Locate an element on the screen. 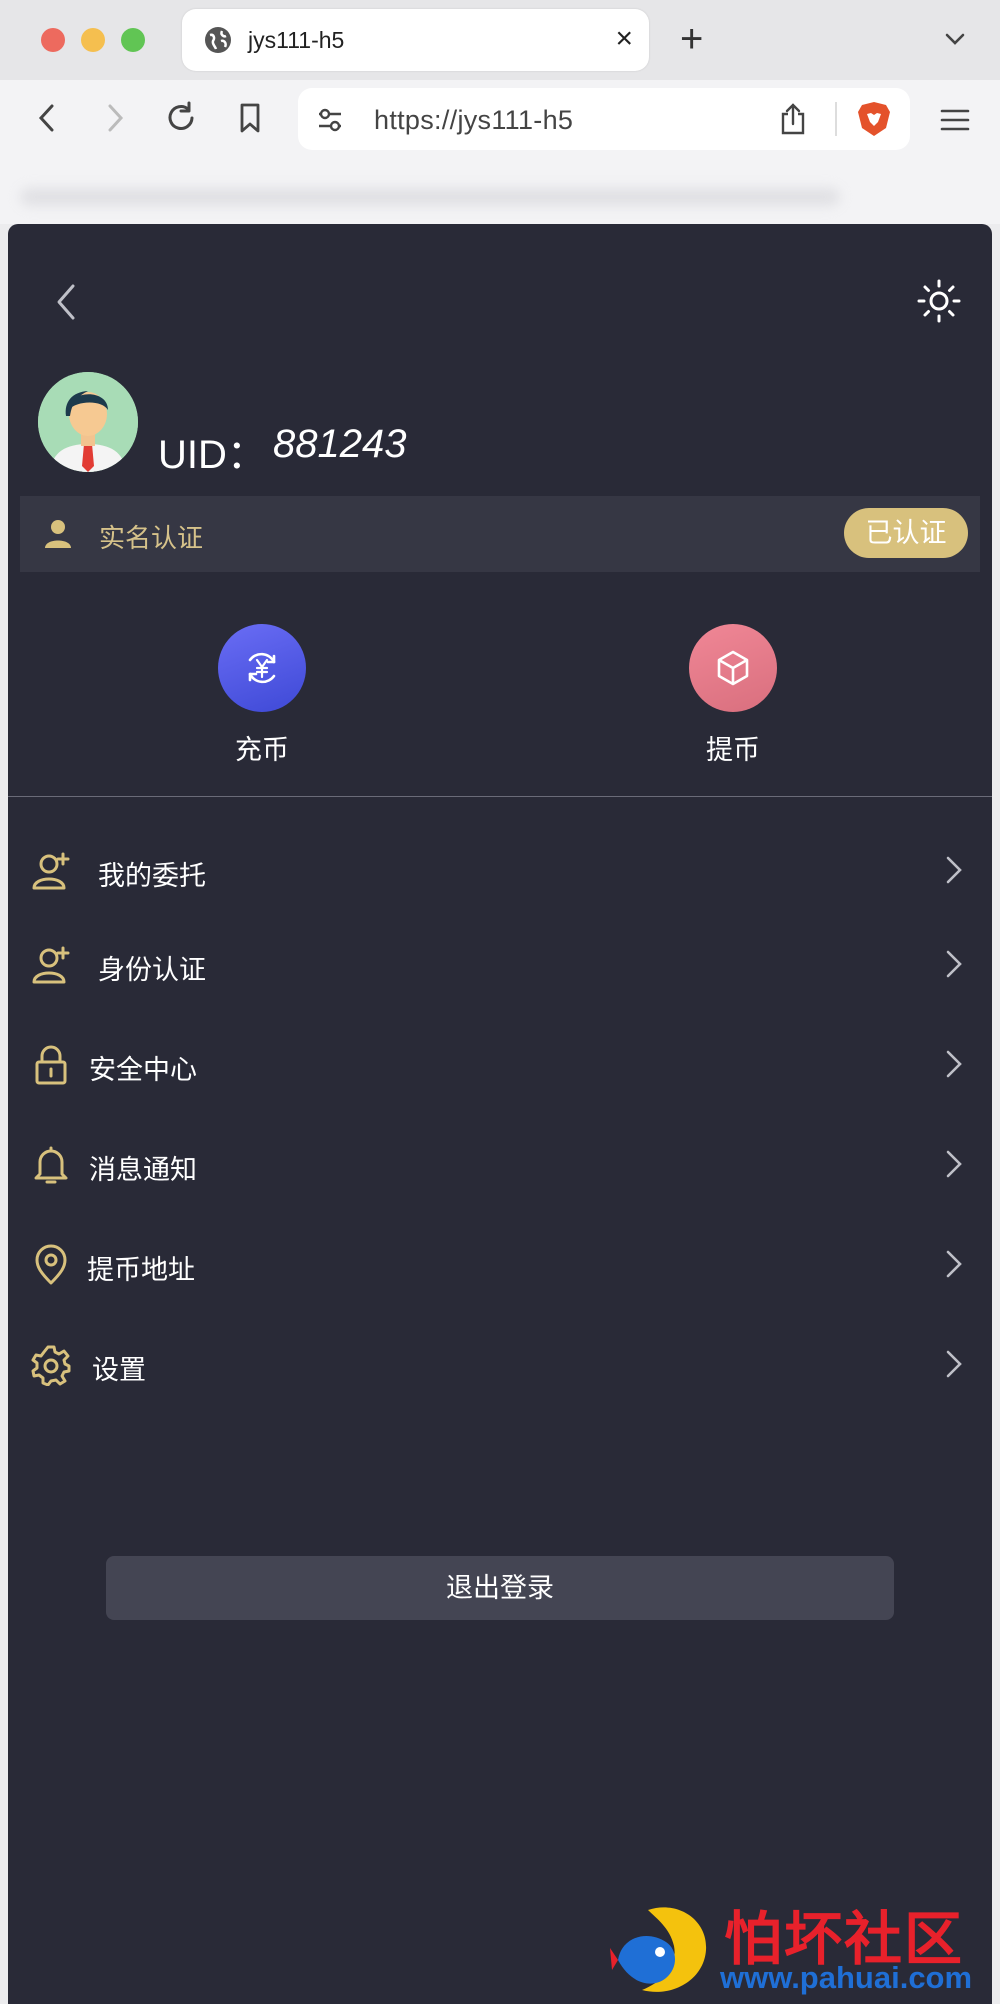  yuan-exchange-icon is located at coordinates (262, 668).